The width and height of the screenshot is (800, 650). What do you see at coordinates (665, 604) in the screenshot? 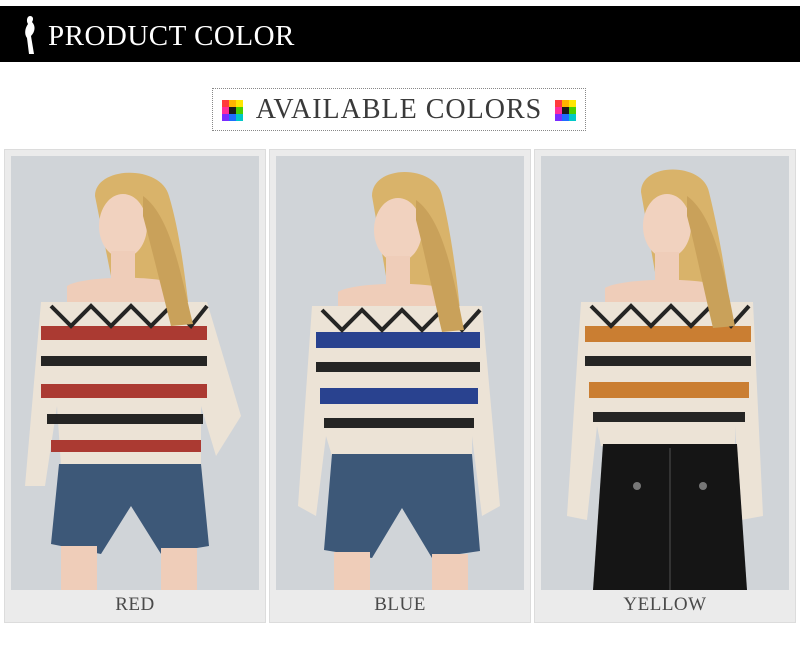
I see `color-label: YELLOW` at bounding box center [665, 604].